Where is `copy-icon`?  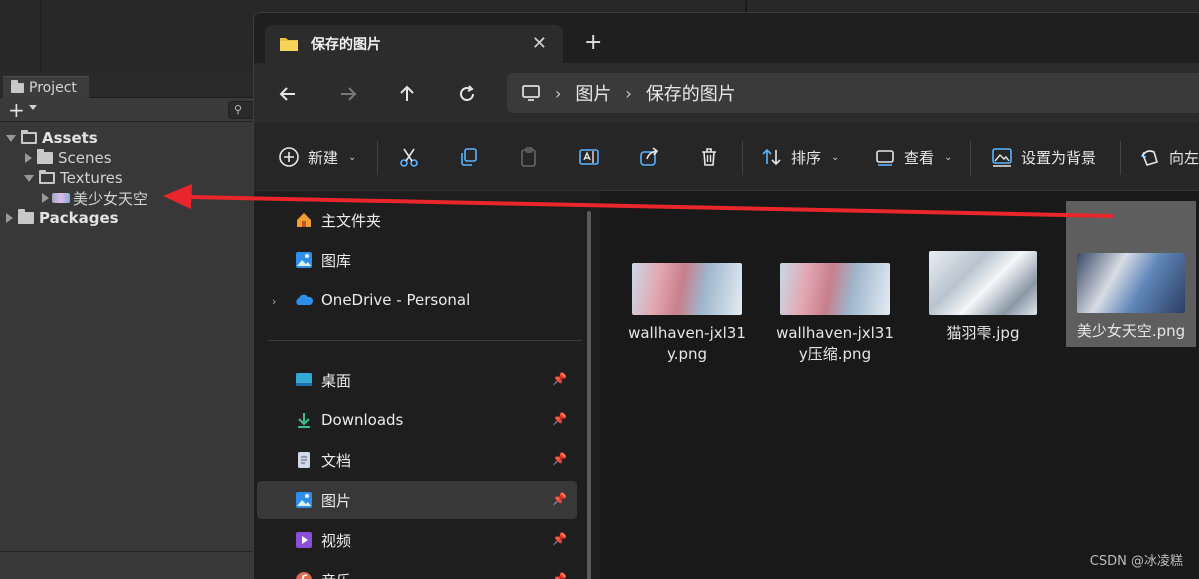 copy-icon is located at coordinates (469, 157).